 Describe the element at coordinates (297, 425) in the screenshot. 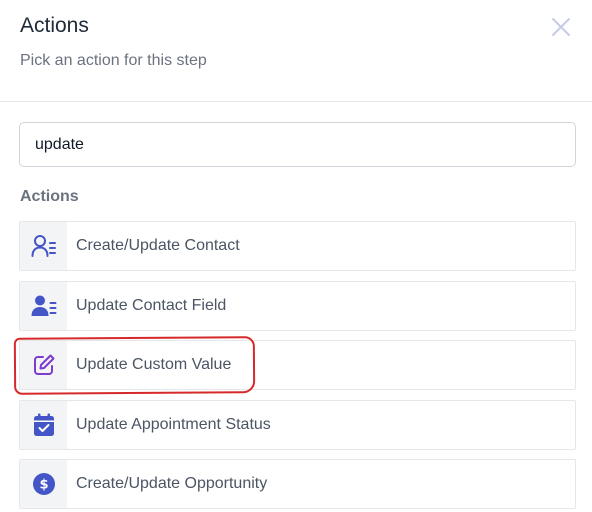

I see `action-update-appointment-status: Update Appointment Status` at that location.